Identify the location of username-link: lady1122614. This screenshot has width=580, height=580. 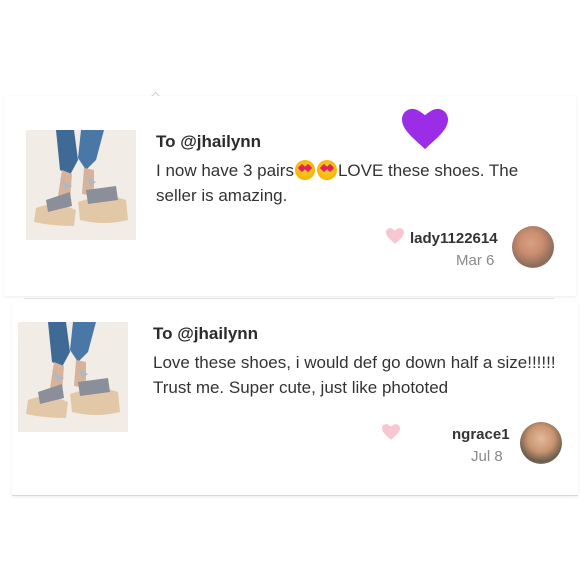
(454, 238).